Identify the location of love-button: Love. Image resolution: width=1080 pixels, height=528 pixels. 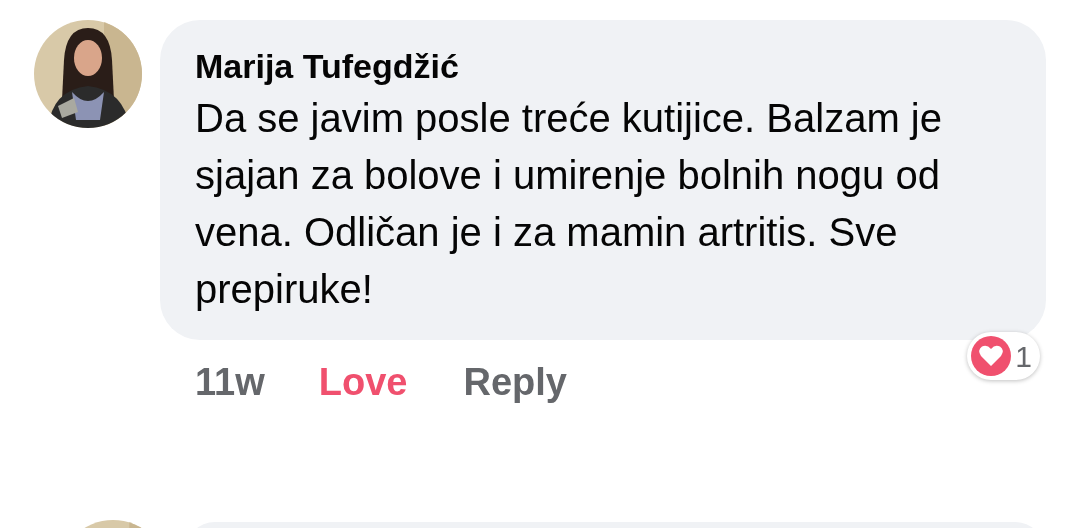
(363, 382).